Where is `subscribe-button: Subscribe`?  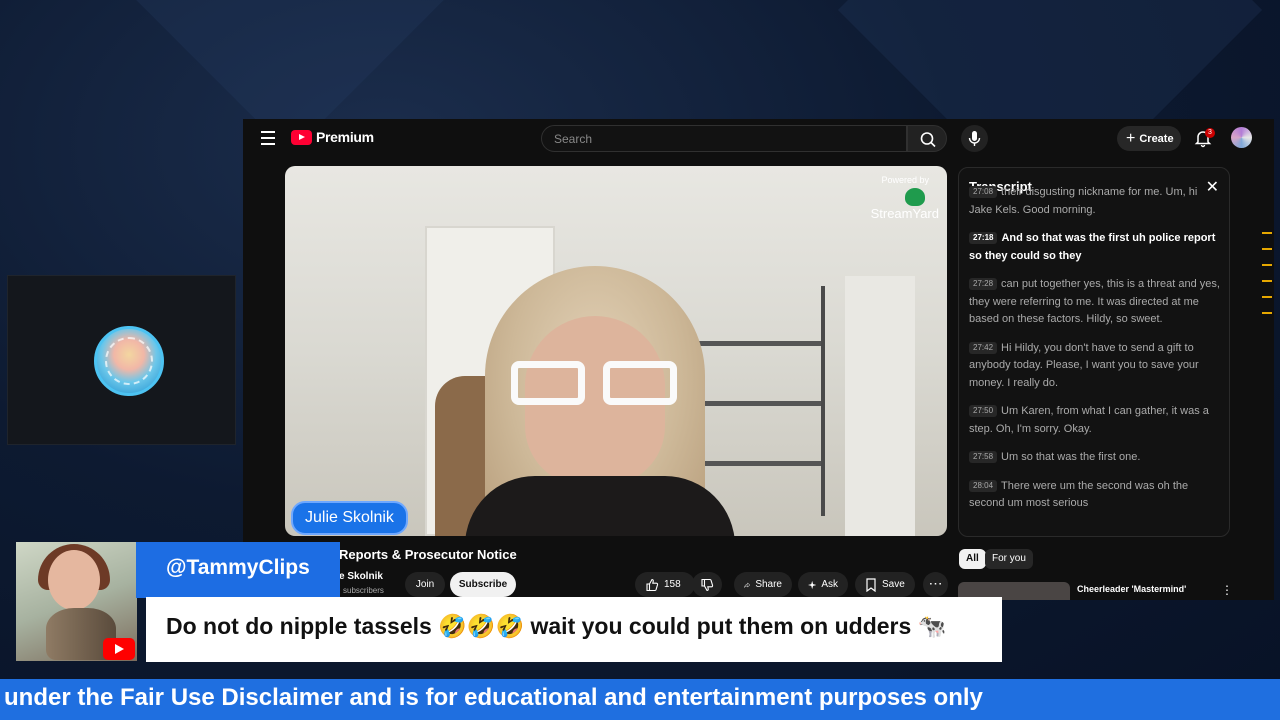 subscribe-button: Subscribe is located at coordinates (483, 584).